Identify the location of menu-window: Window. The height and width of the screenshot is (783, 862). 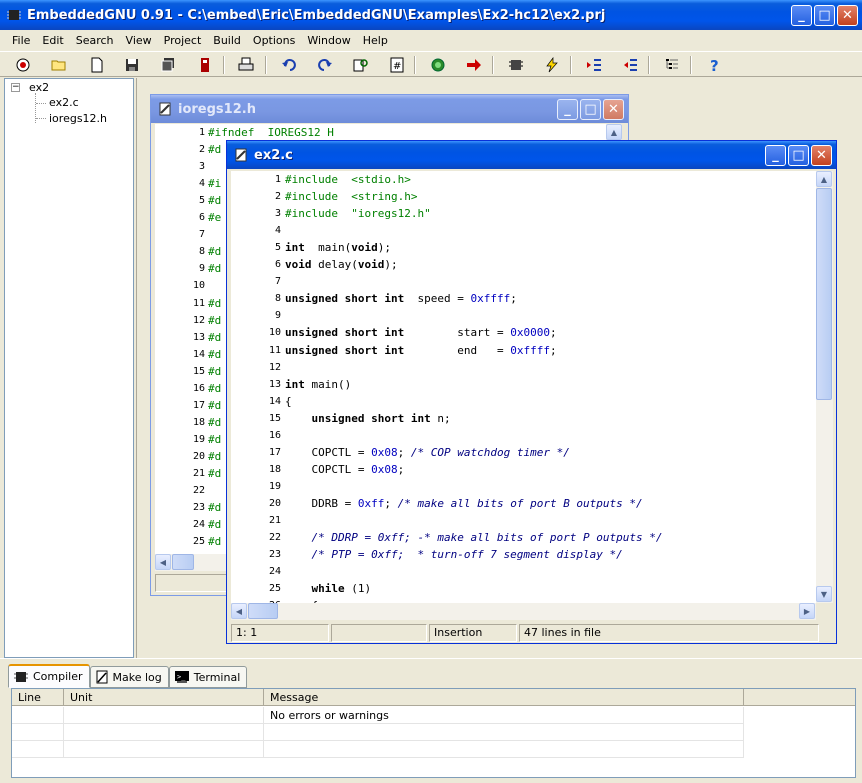
(328, 40).